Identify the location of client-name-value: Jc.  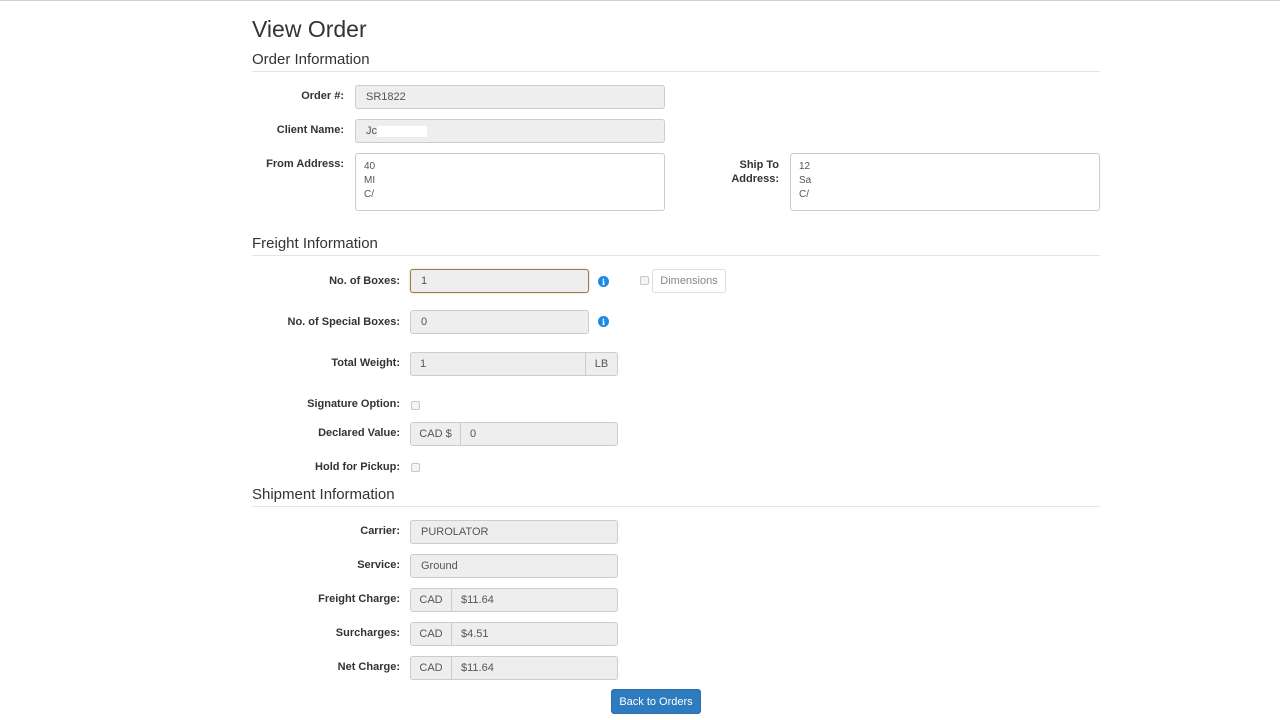
(371, 131).